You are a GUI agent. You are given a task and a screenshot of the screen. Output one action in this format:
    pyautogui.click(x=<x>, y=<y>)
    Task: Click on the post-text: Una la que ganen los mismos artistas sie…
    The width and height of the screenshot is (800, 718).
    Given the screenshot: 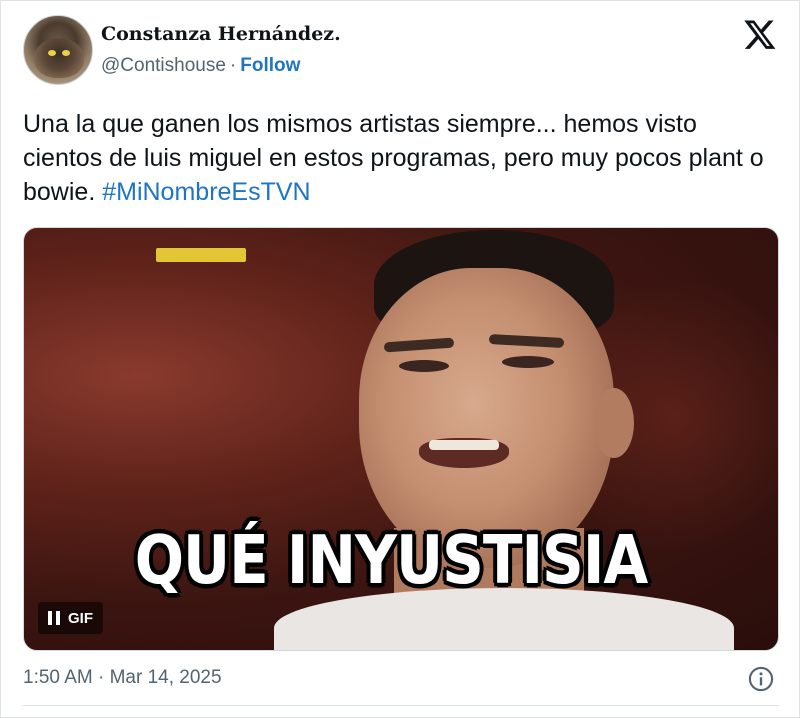 What is the action you would take?
    pyautogui.click(x=403, y=158)
    